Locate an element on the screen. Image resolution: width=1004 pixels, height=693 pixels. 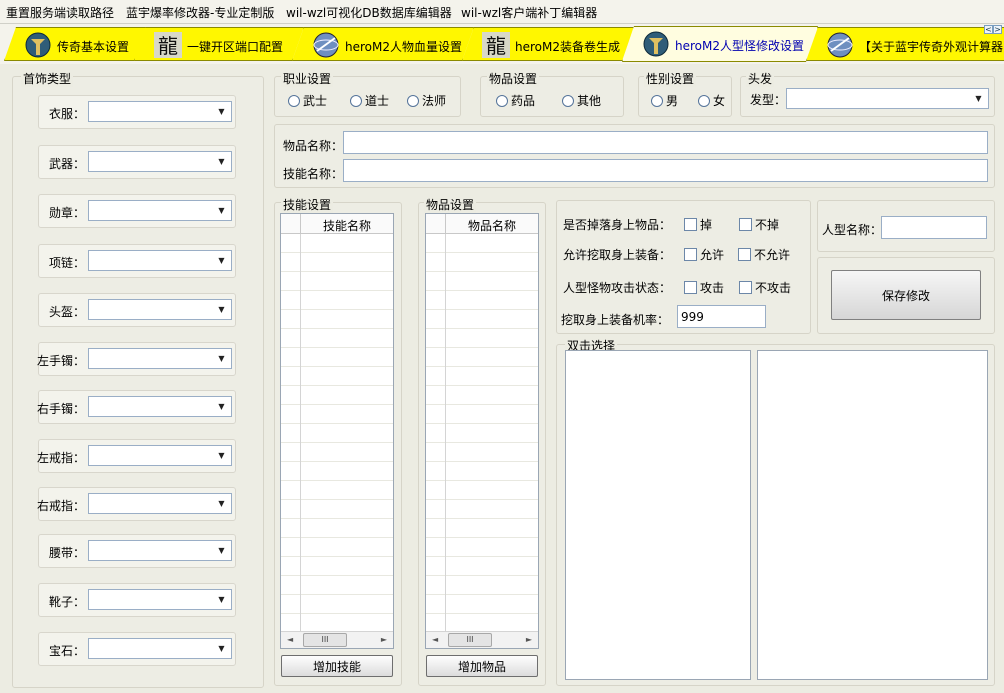
accessory-select-left-ring: ▼ is located at coordinates (160, 455).